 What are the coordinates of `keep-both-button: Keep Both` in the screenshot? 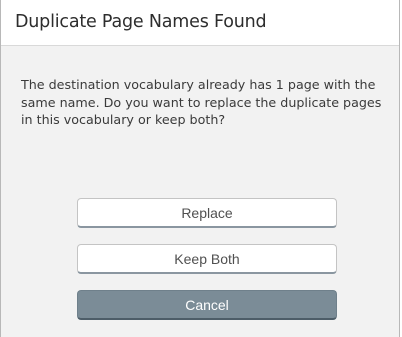 It's located at (207, 259).